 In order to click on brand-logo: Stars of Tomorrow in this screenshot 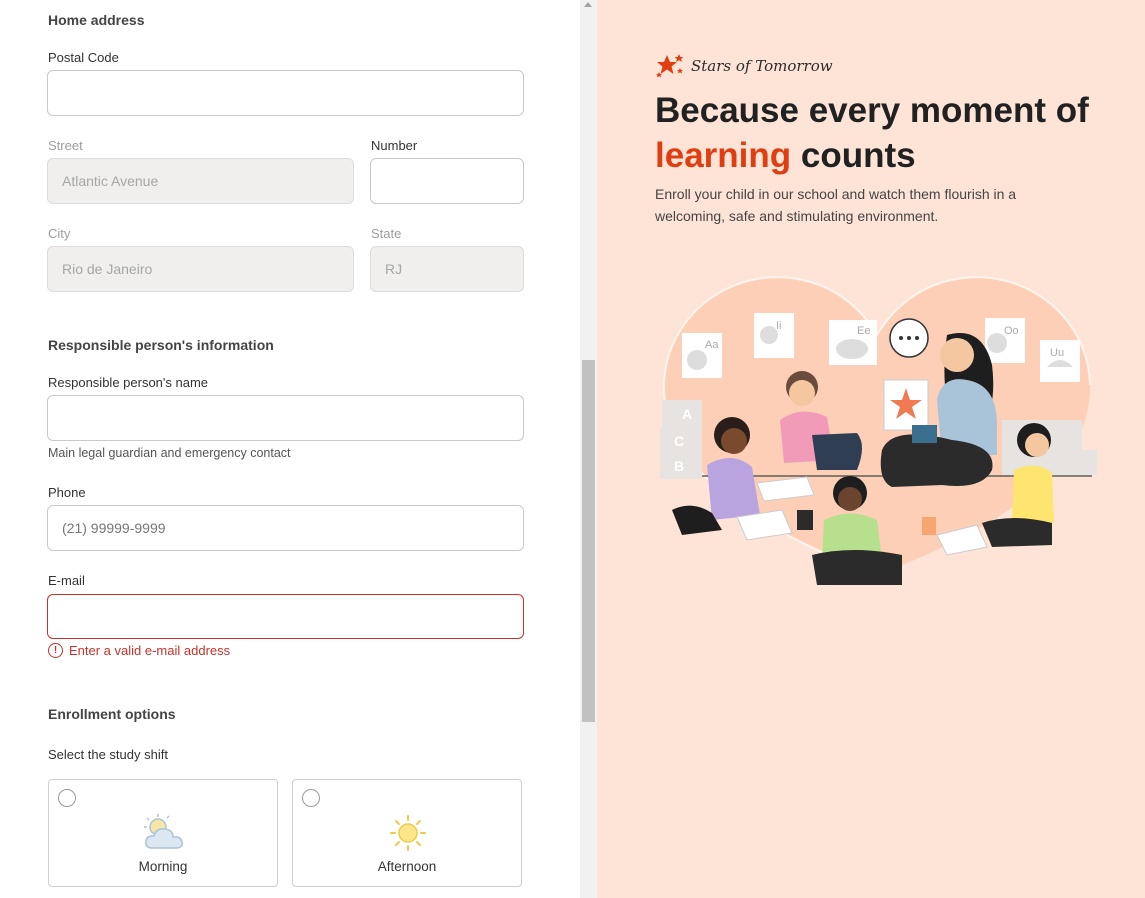, I will do `click(744, 66)`.